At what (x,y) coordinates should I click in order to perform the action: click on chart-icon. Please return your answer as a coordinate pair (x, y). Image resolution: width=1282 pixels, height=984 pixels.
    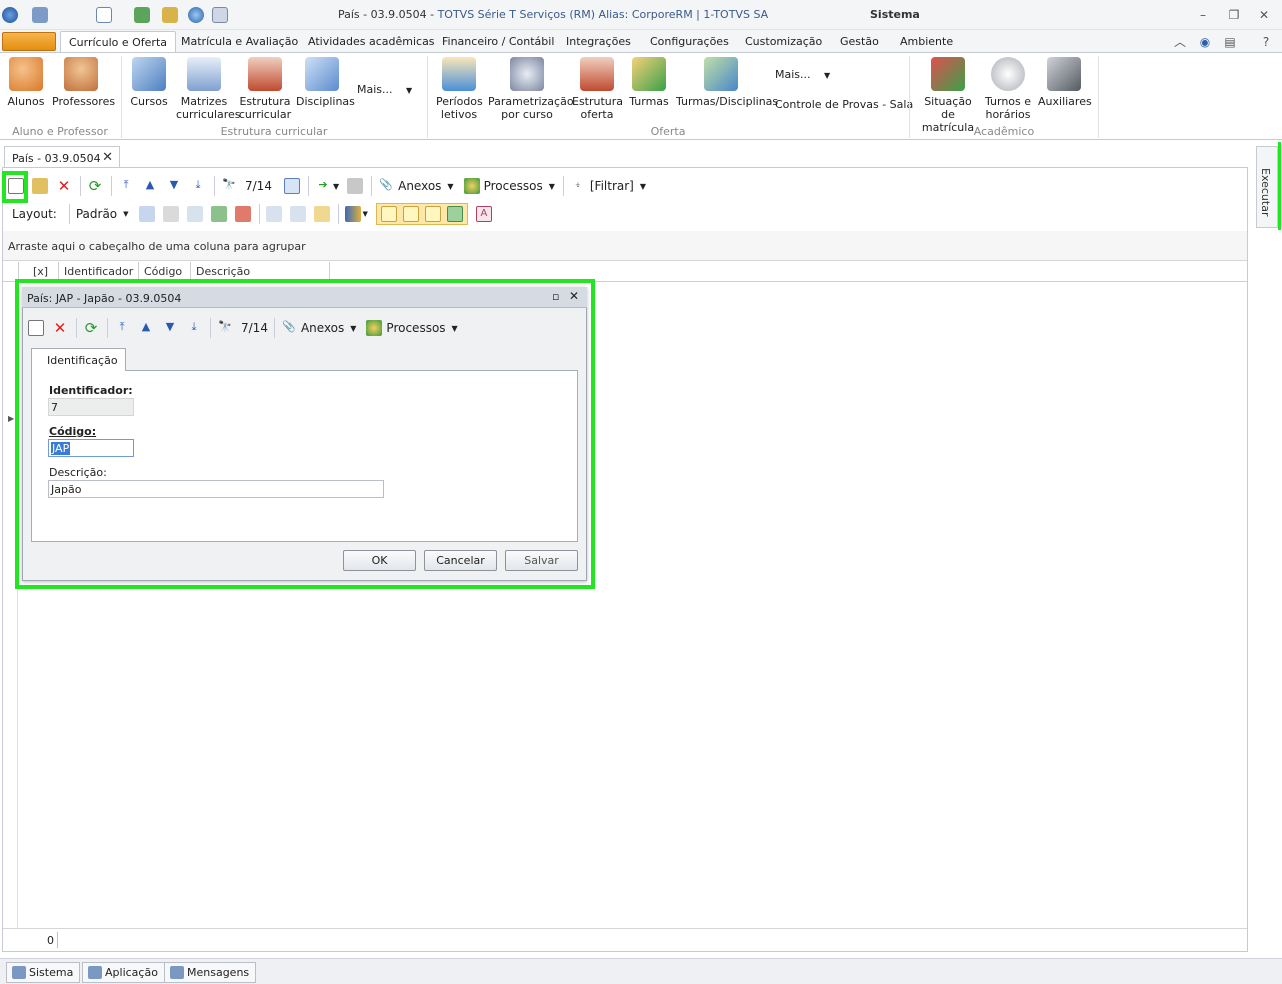
    Looking at the image, I should click on (352, 214).